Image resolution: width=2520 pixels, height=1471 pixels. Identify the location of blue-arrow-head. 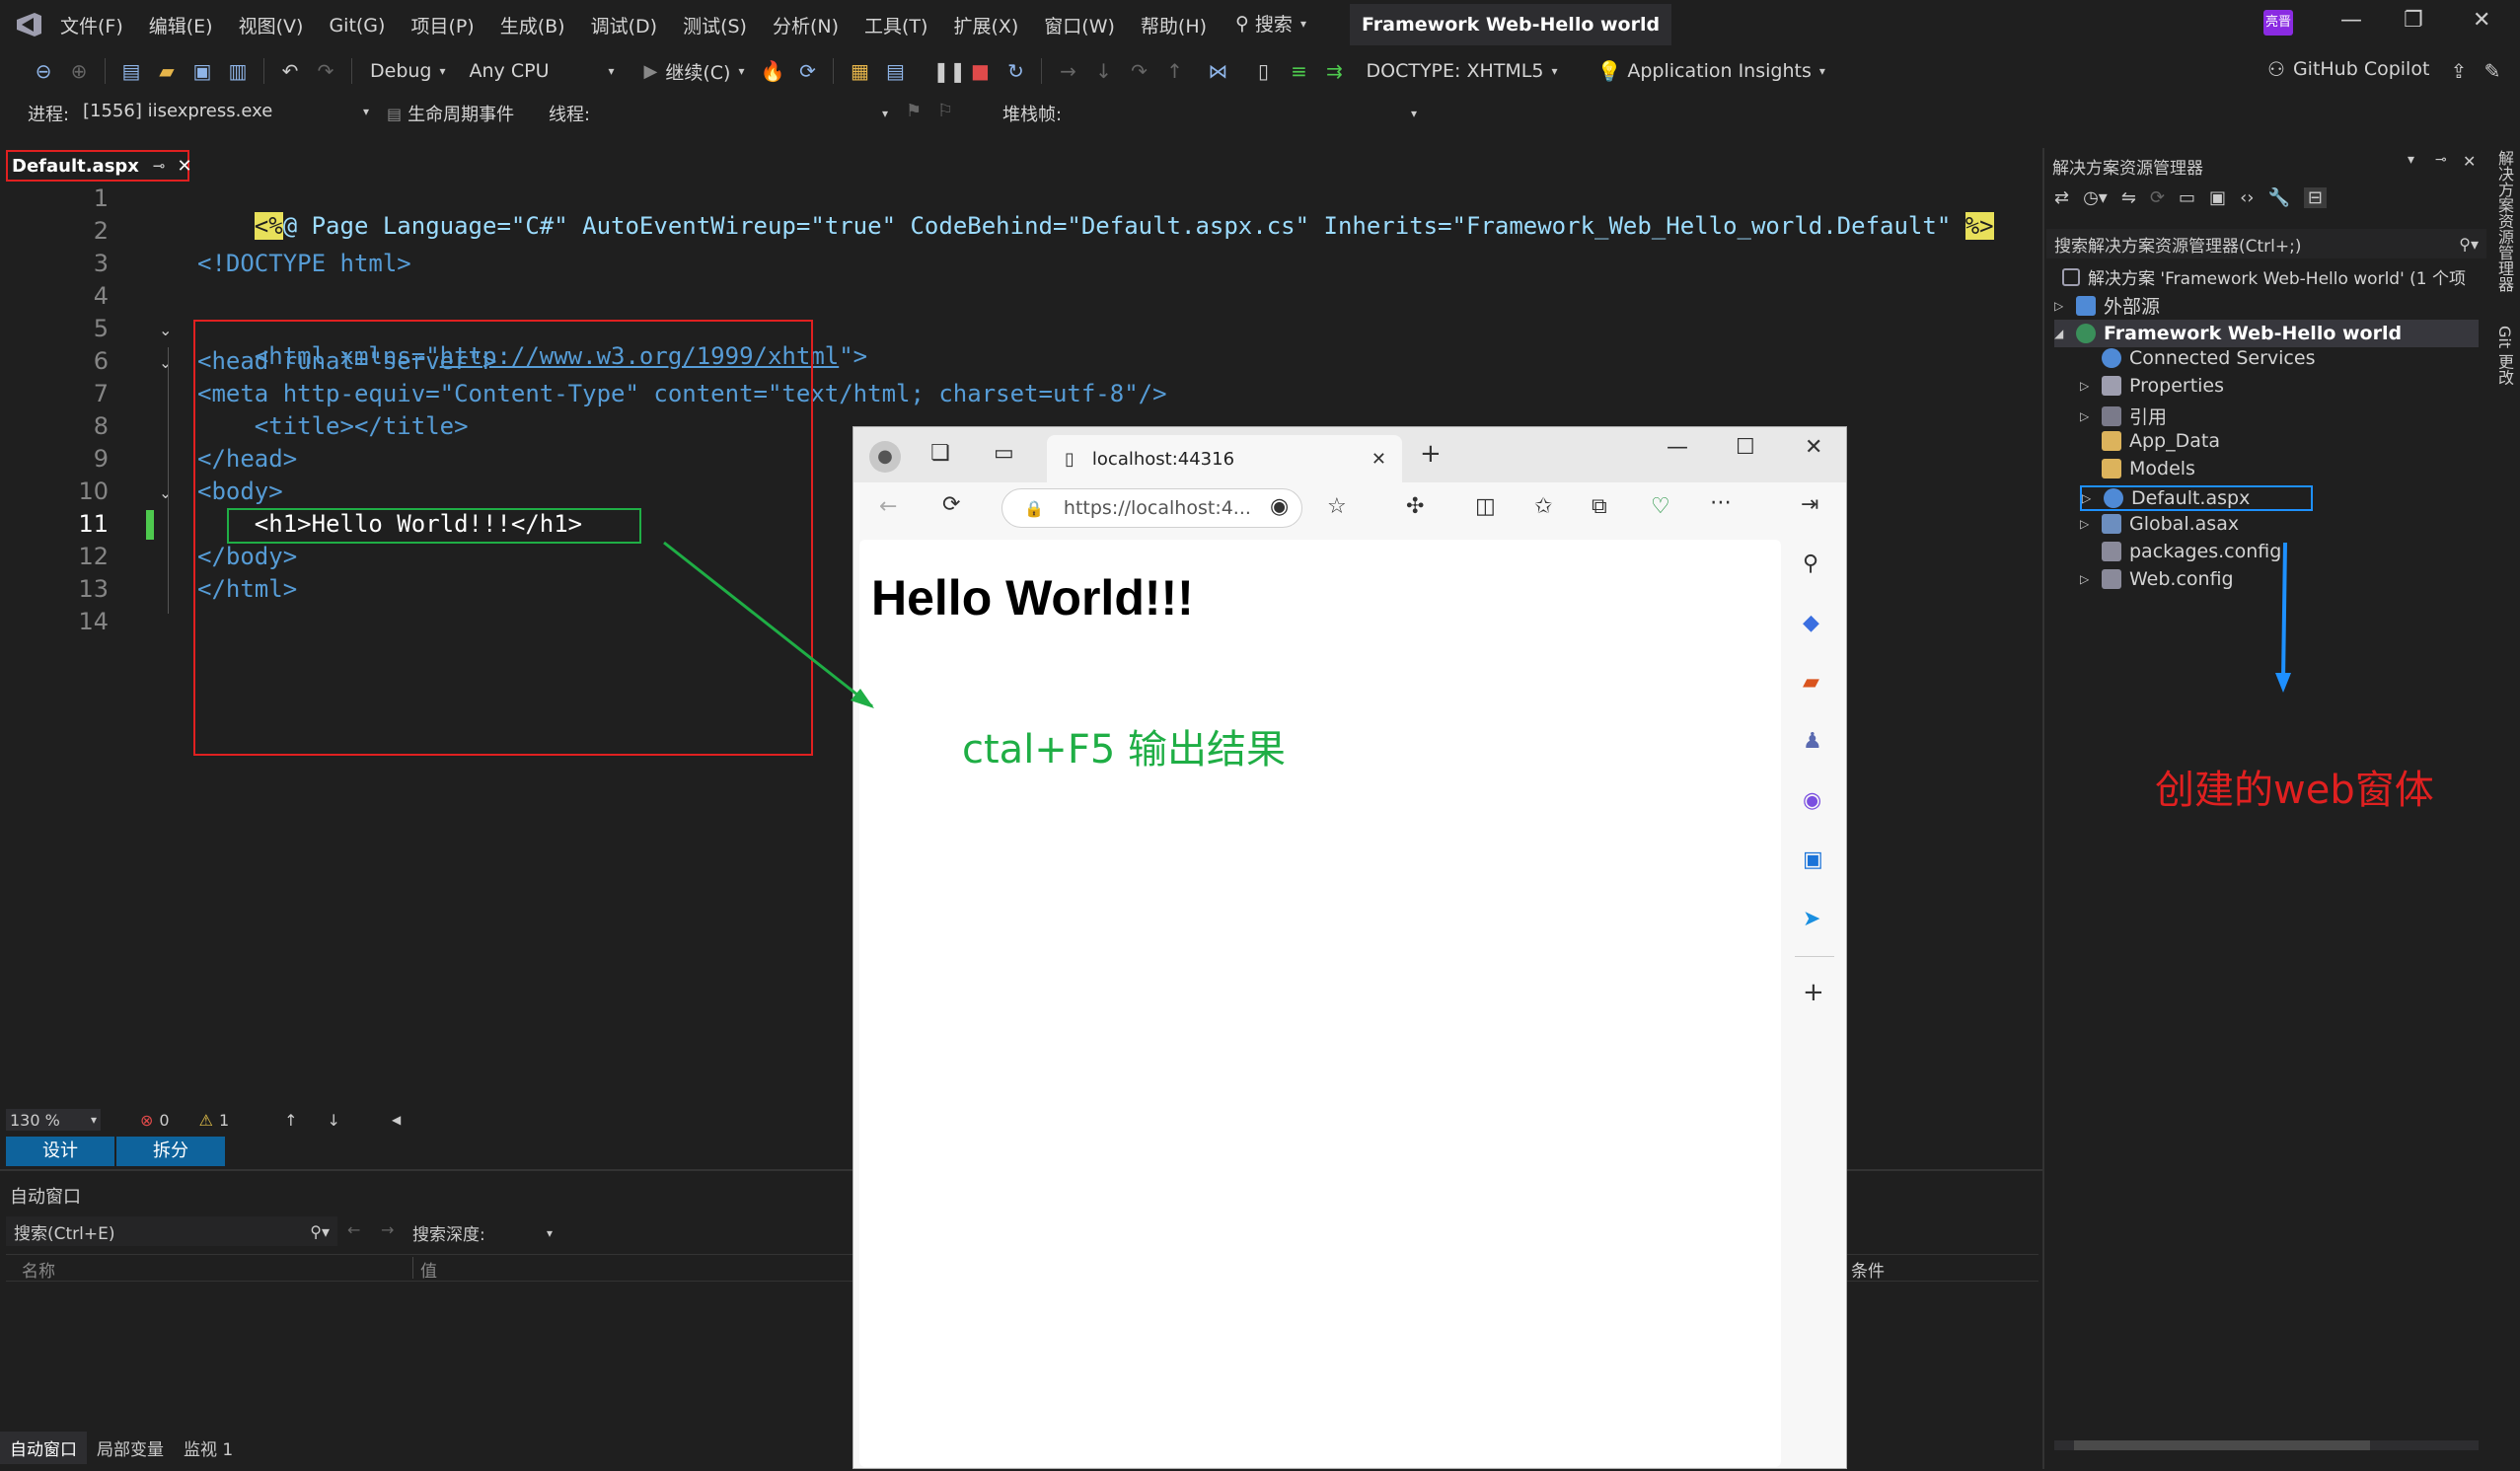
(2283, 683).